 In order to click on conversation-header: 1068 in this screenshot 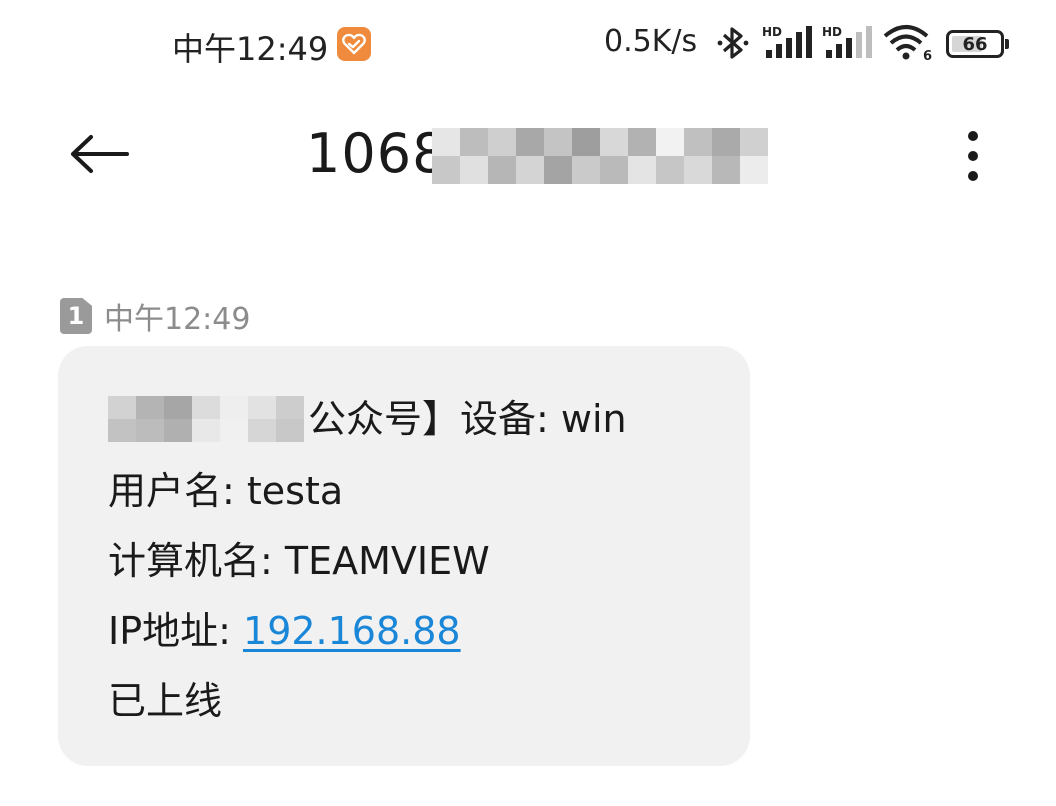, I will do `click(528, 155)`.